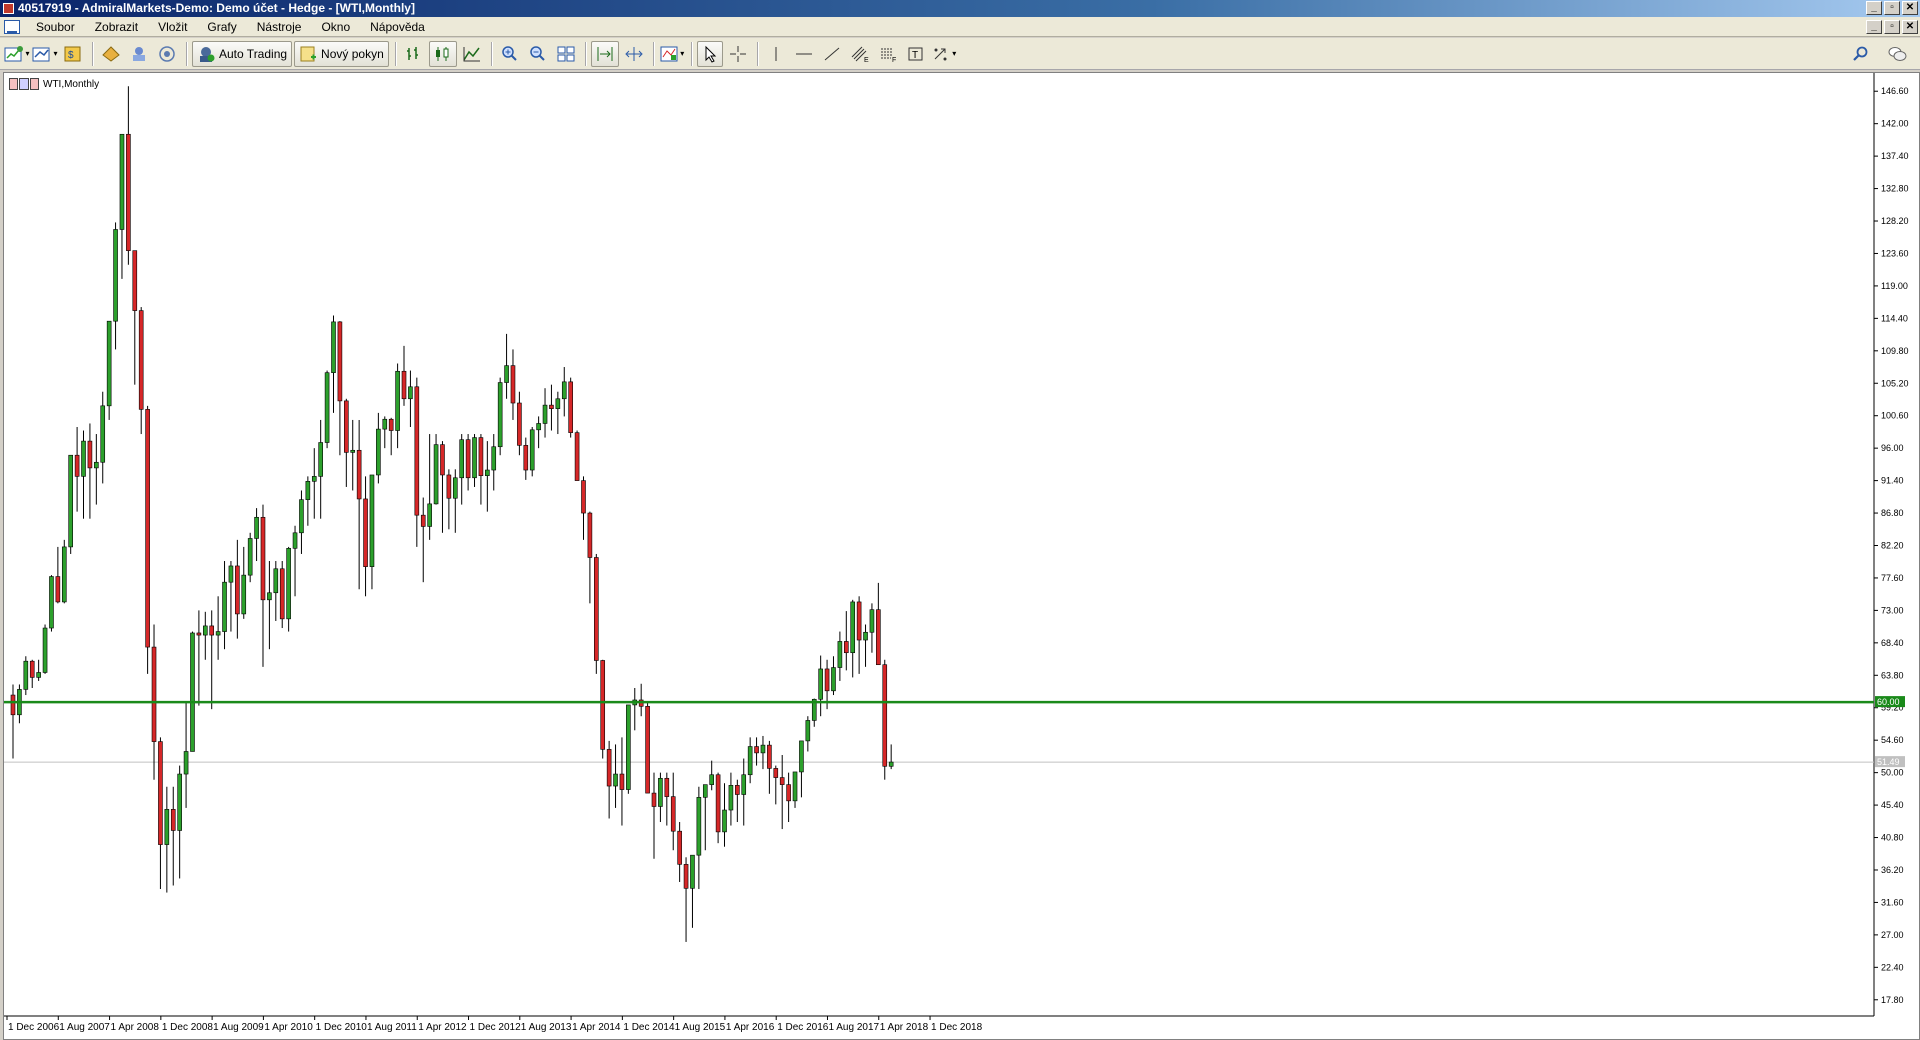 Image resolution: width=1920 pixels, height=1040 pixels. What do you see at coordinates (916, 54) in the screenshot?
I see `text-tool-button: T` at bounding box center [916, 54].